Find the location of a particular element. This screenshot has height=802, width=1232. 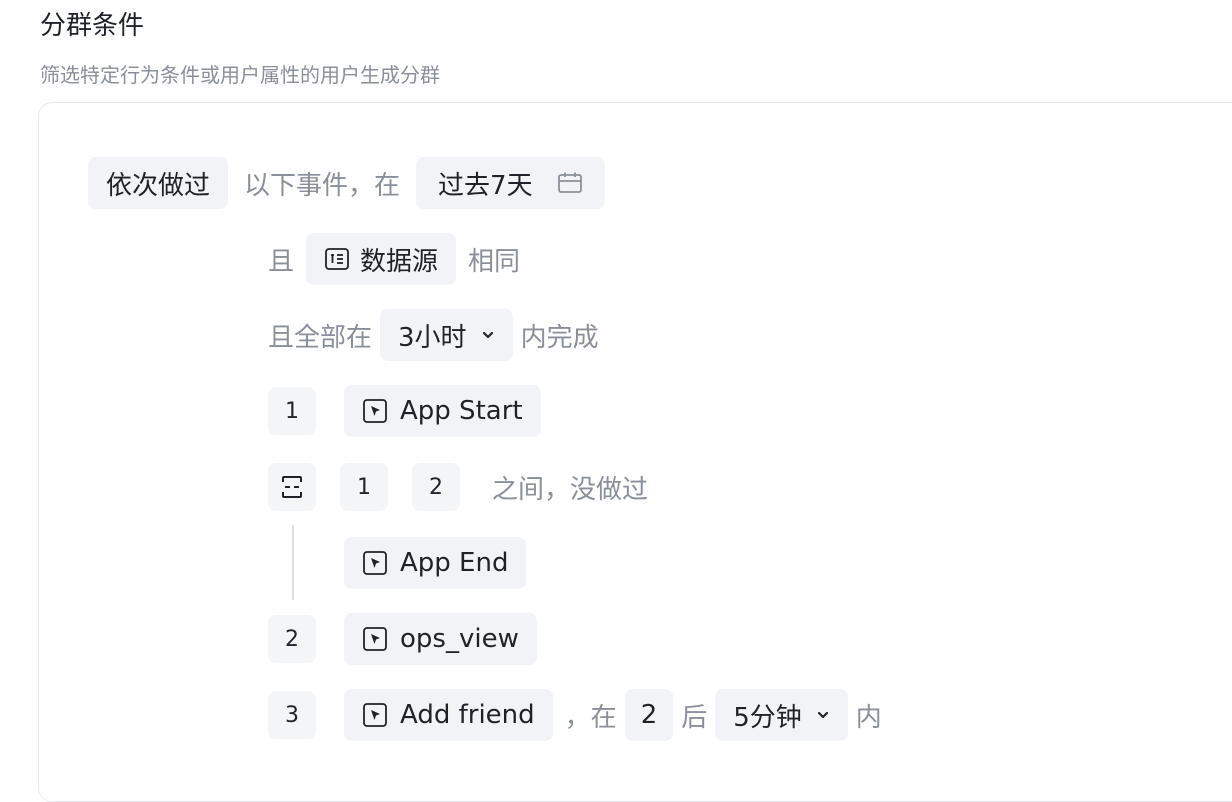

exclusion-from-step: 1 is located at coordinates (364, 487).